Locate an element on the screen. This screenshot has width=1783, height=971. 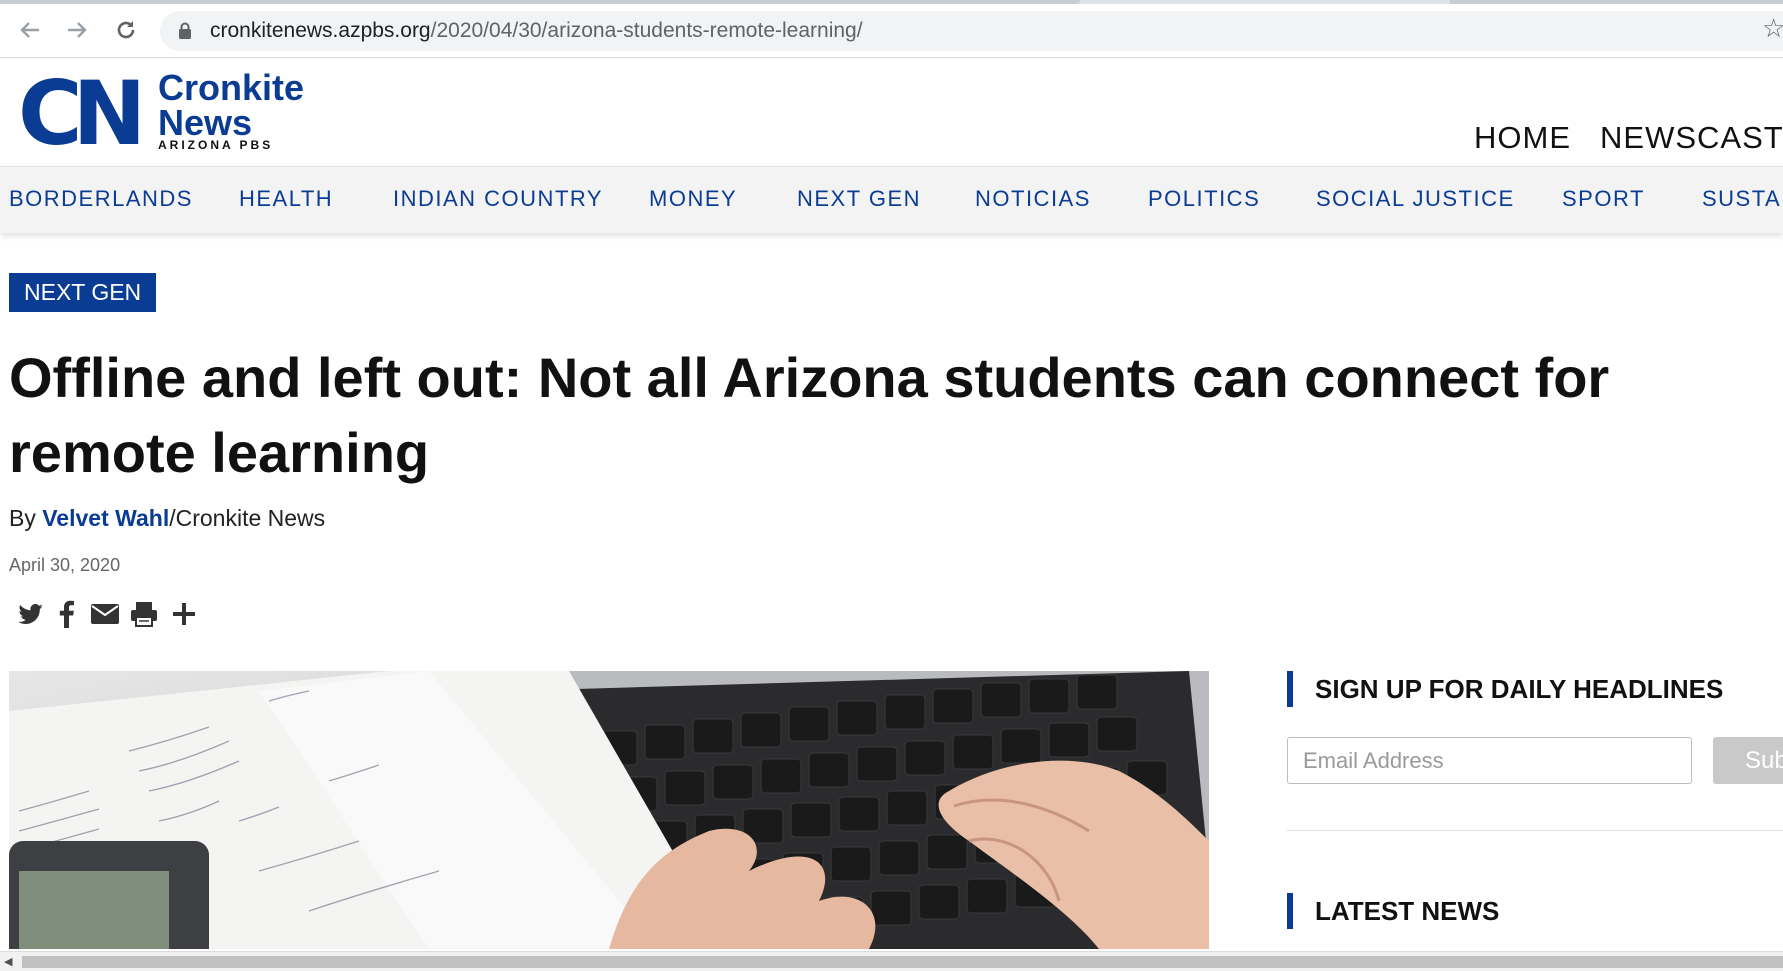
latest-news-heading: LATEST NEWS is located at coordinates (1393, 911).